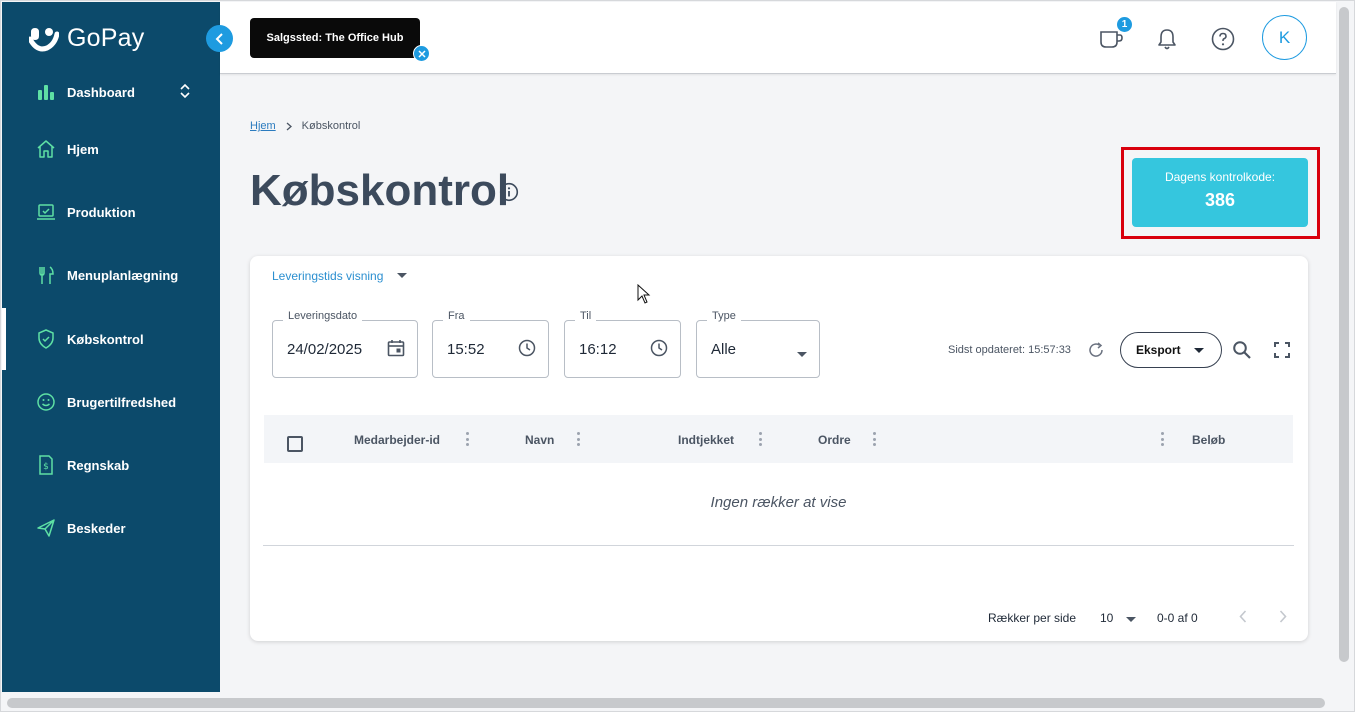 This screenshot has height=712, width=1355. I want to click on help-button, so click(1223, 39).